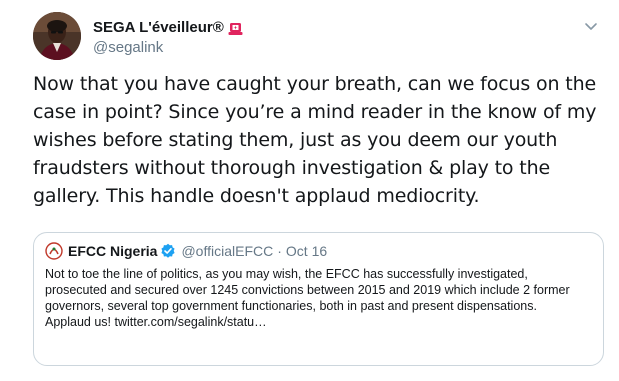  I want to click on verified-badge-icon, so click(168, 251).